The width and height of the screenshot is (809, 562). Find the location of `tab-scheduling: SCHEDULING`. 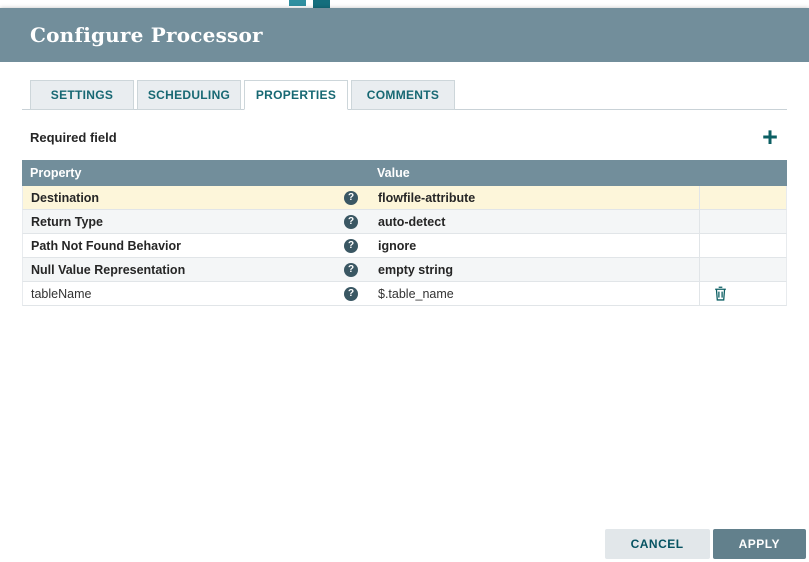

tab-scheduling: SCHEDULING is located at coordinates (189, 95).